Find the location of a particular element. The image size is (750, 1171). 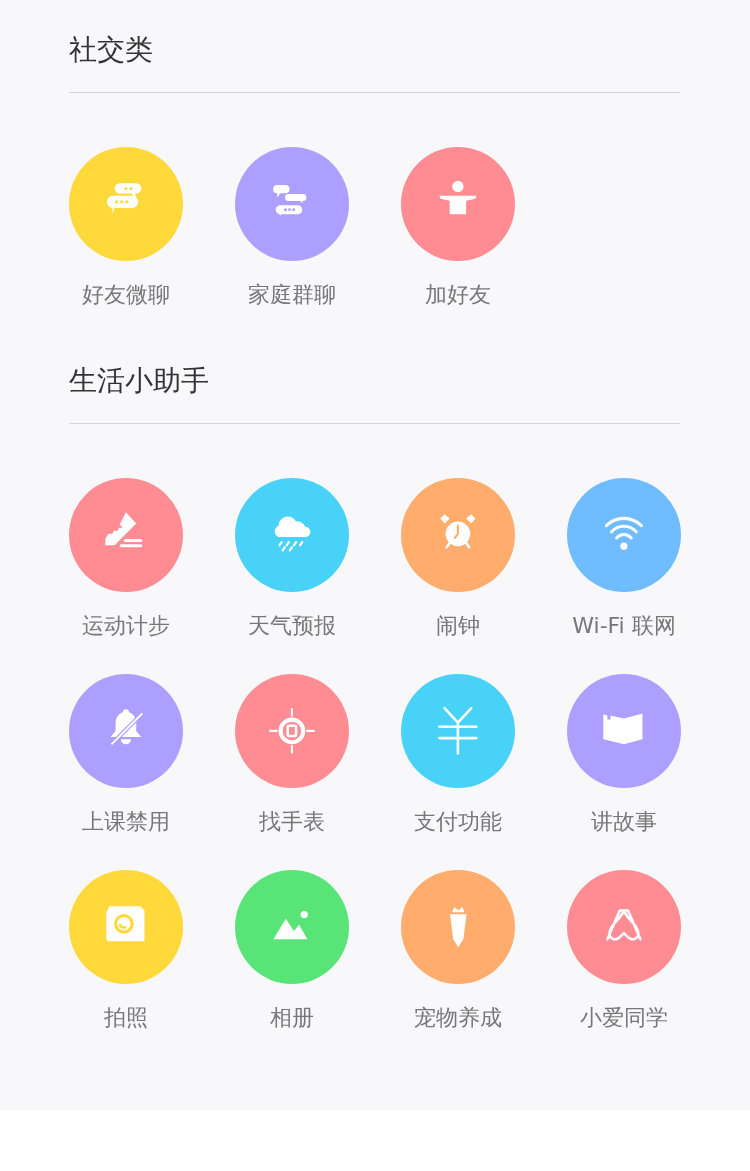

app-label: 运动计步 is located at coordinates (126, 626).